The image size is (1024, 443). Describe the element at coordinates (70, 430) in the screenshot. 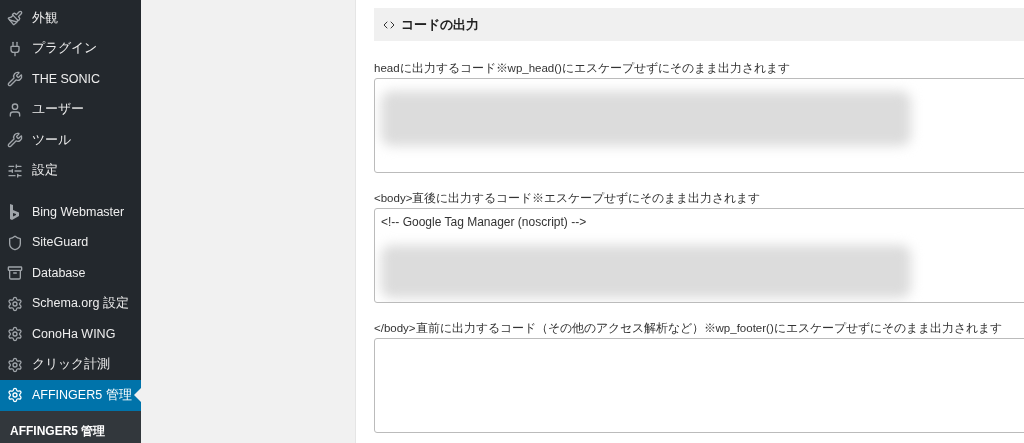

I see `submenu-item: AFFINGER5 管理` at that location.